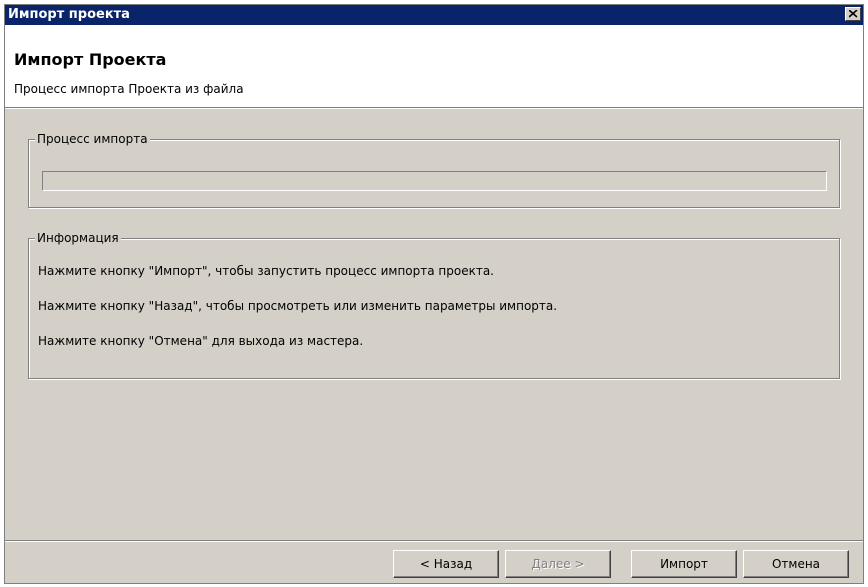  I want to click on back-button: < Назад, so click(446, 564).